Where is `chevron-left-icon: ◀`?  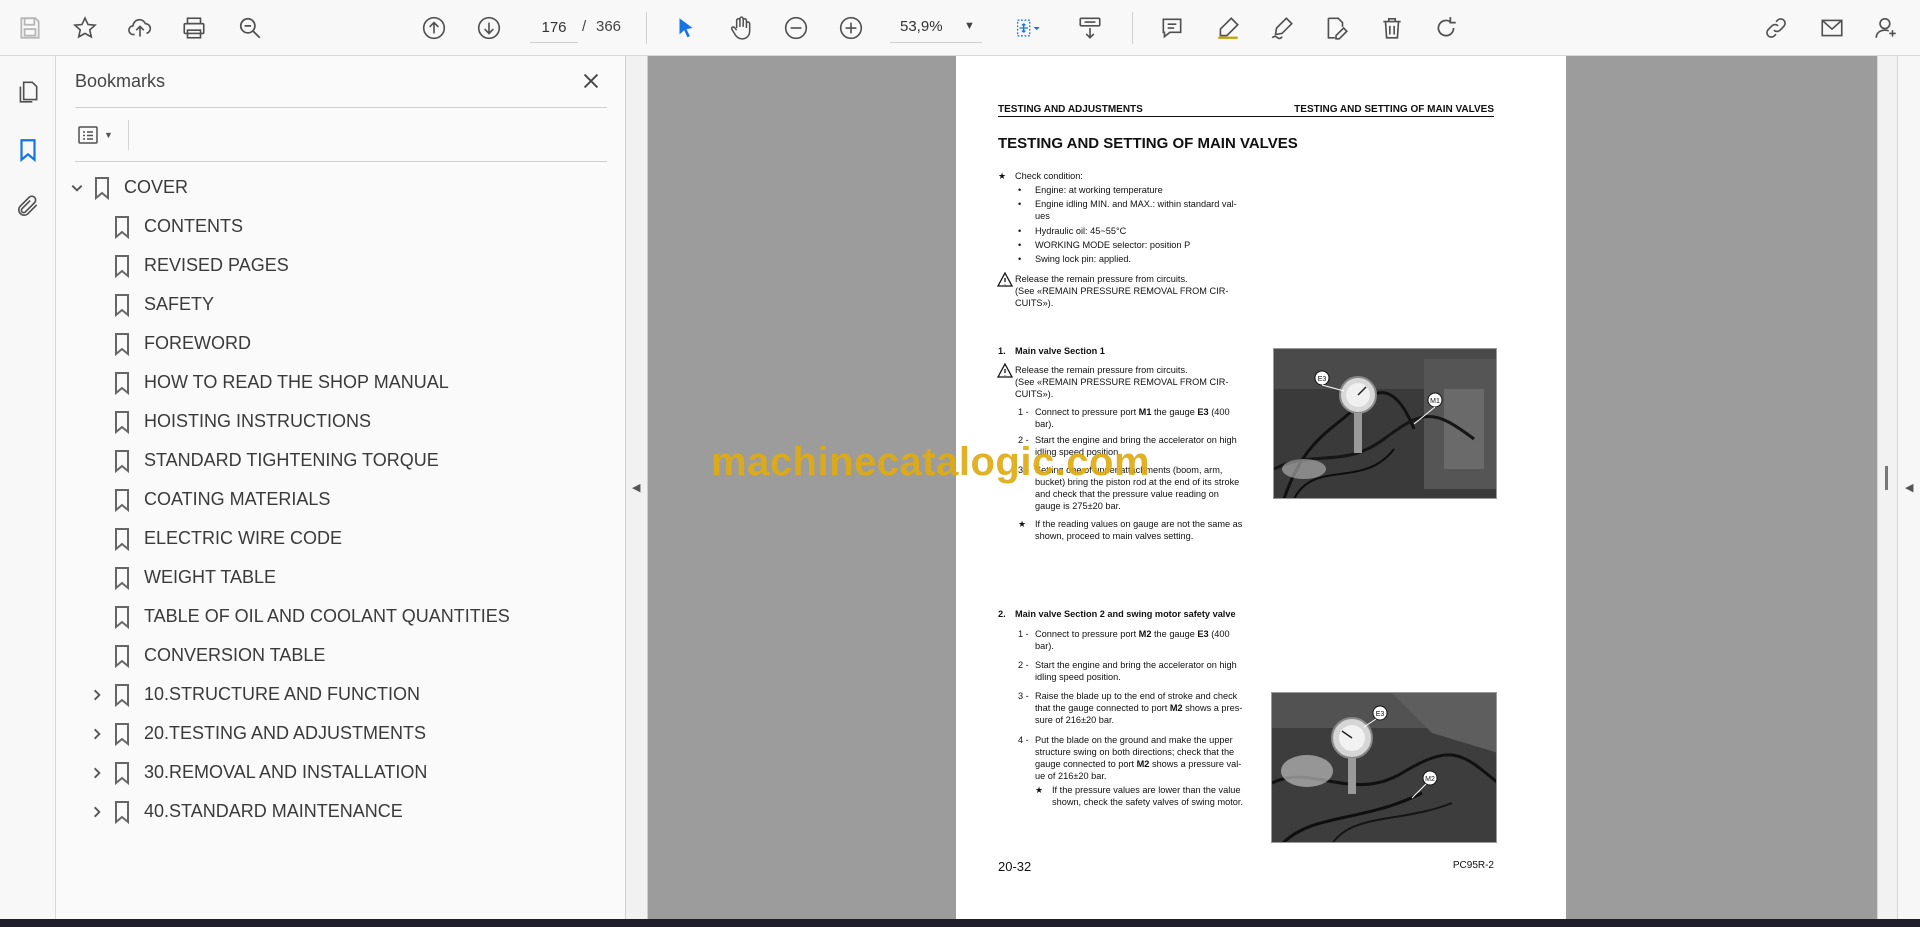
chevron-left-icon: ◀ is located at coordinates (636, 488).